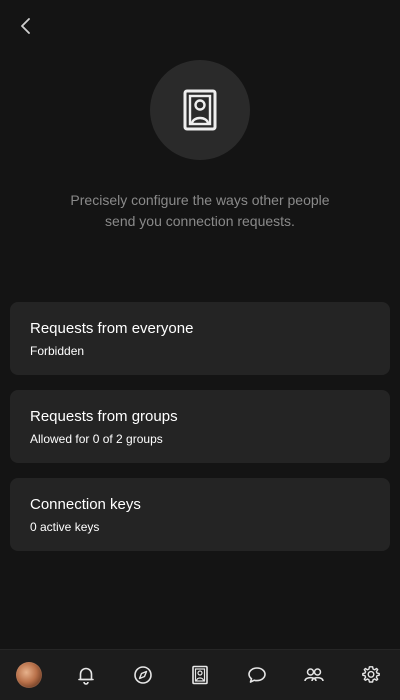 Image resolution: width=400 pixels, height=700 pixels. I want to click on hero-icon-circle, so click(200, 110).